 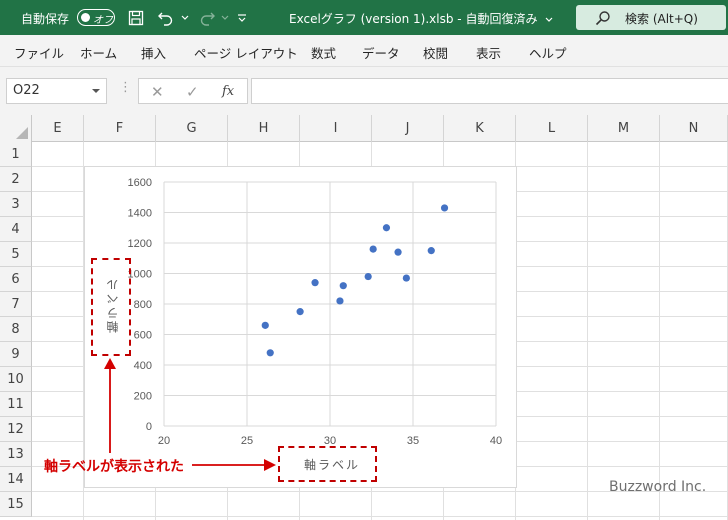 I want to click on tab-formulas: 数式, so click(x=323, y=52).